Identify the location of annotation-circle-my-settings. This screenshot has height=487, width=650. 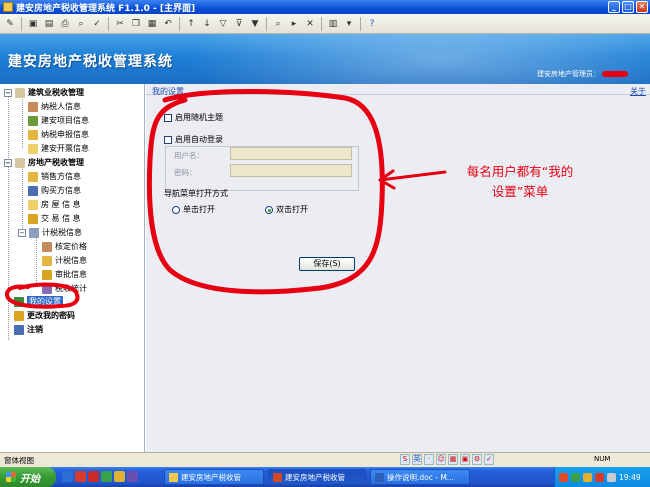
(42, 295).